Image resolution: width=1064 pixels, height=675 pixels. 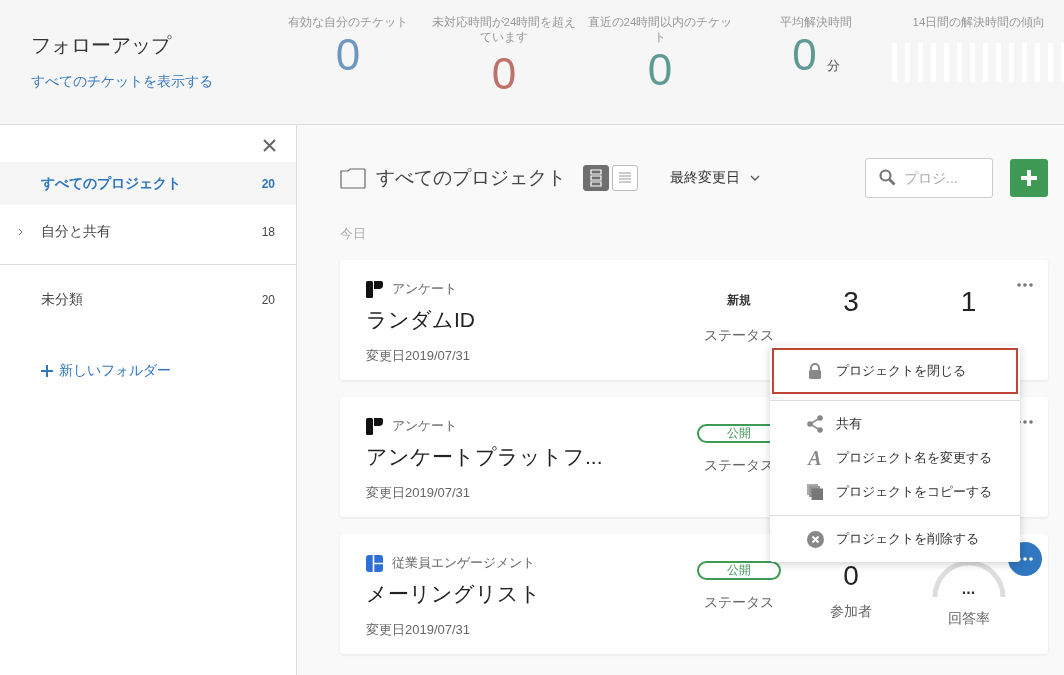 I want to click on metric-label: 有効な自分のチケット, so click(x=348, y=22).